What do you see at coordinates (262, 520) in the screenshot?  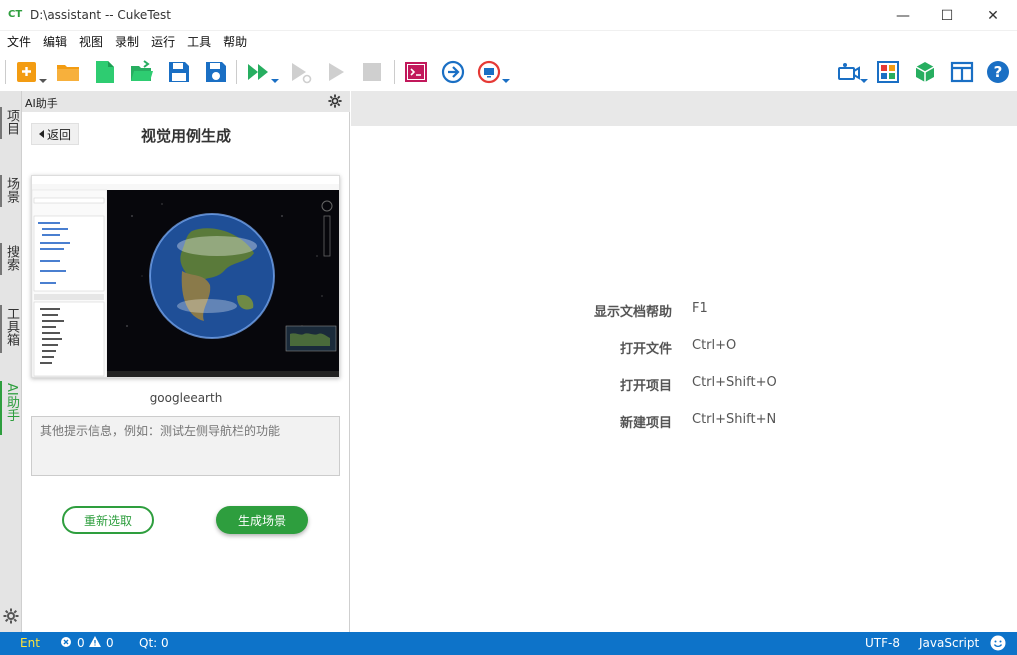 I see `generate-scenario-button: 生成场景` at bounding box center [262, 520].